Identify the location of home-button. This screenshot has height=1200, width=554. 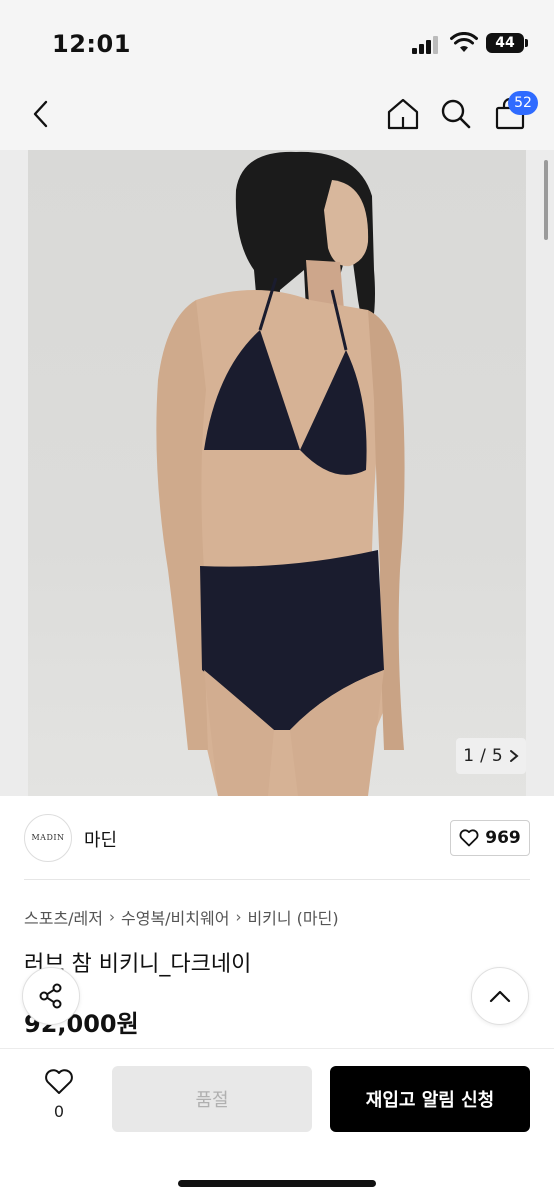
(403, 114).